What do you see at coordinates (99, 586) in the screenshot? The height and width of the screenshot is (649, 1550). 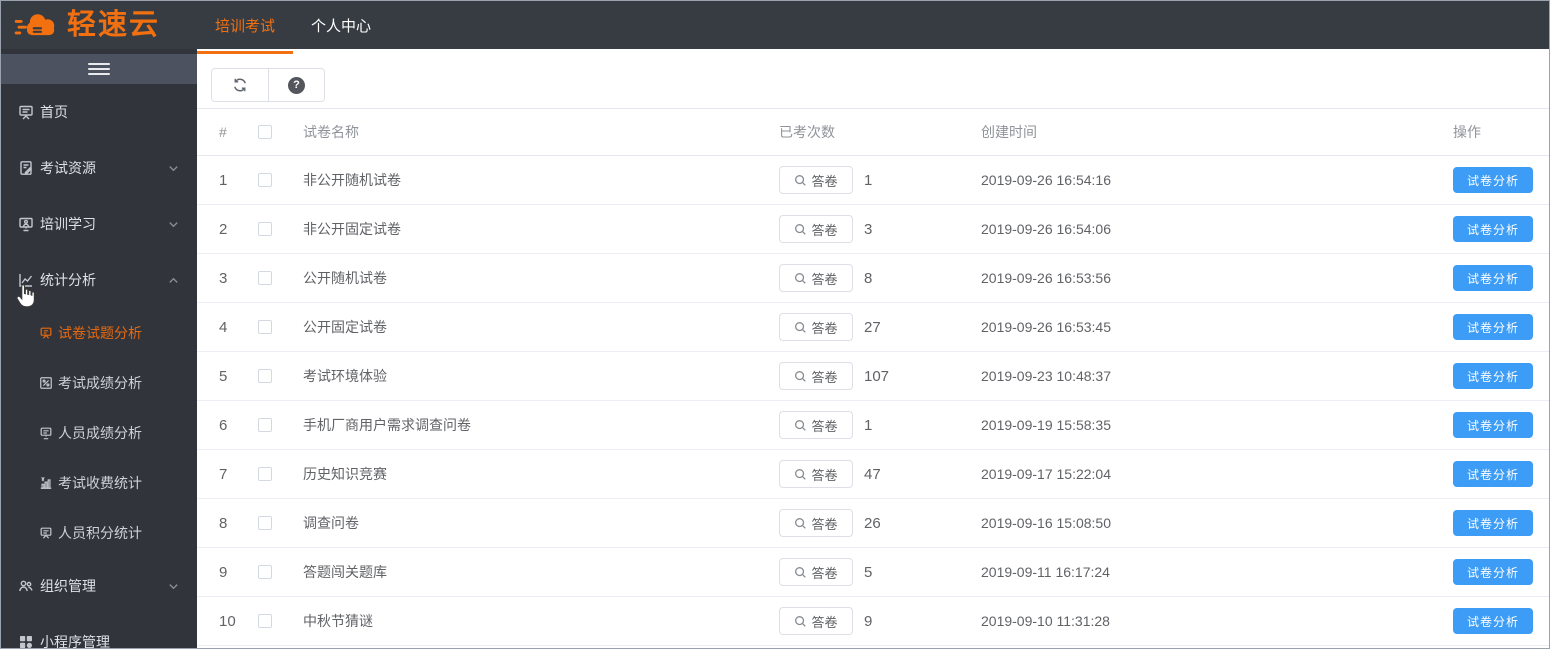 I see `sidebar-item-organization: 组织管理` at bounding box center [99, 586].